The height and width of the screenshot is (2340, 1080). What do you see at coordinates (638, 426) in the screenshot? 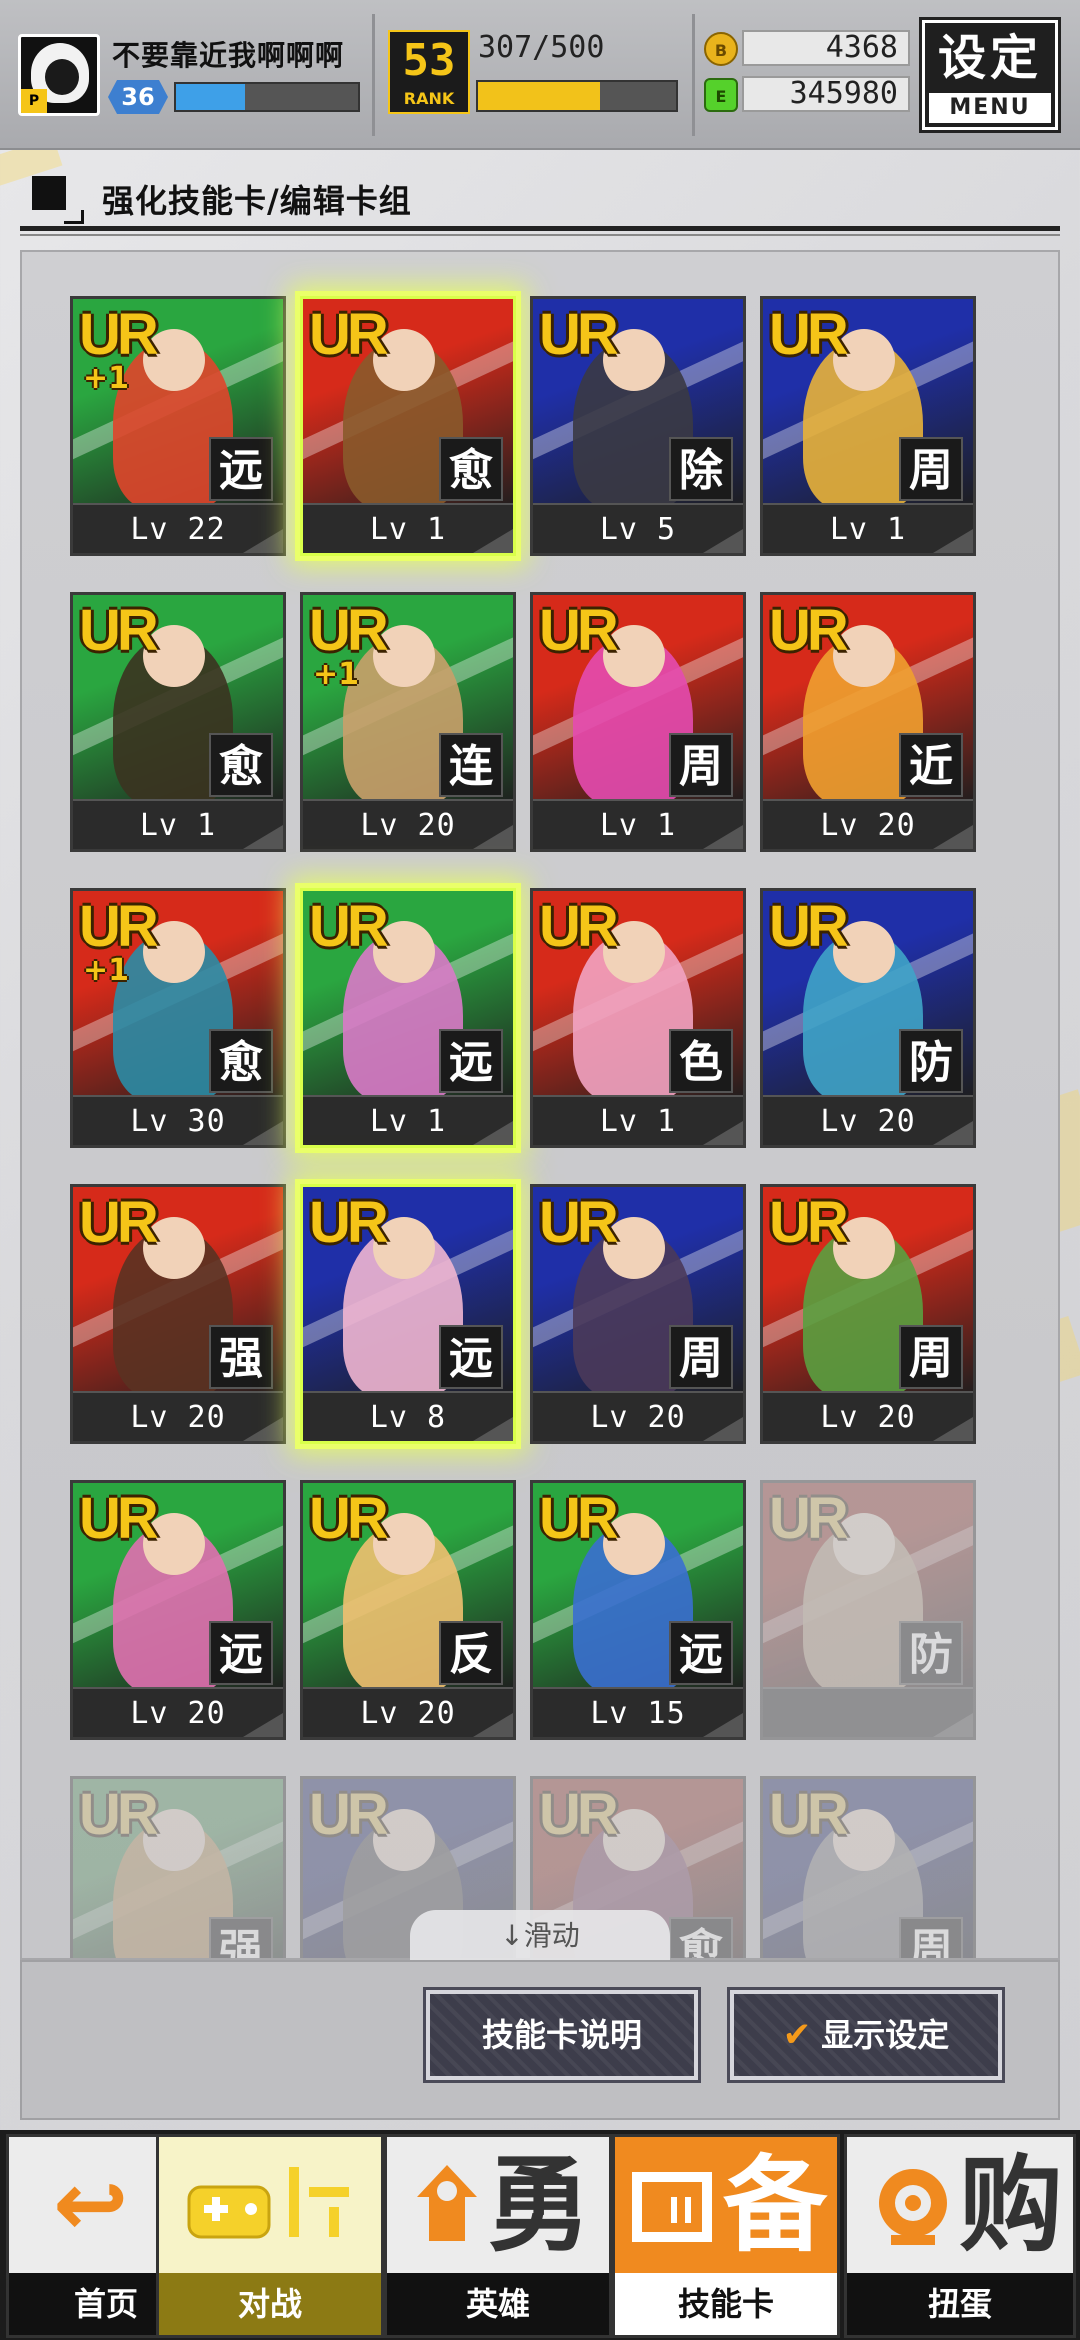
I see `skill-card: UR 除 Lv 5` at bounding box center [638, 426].